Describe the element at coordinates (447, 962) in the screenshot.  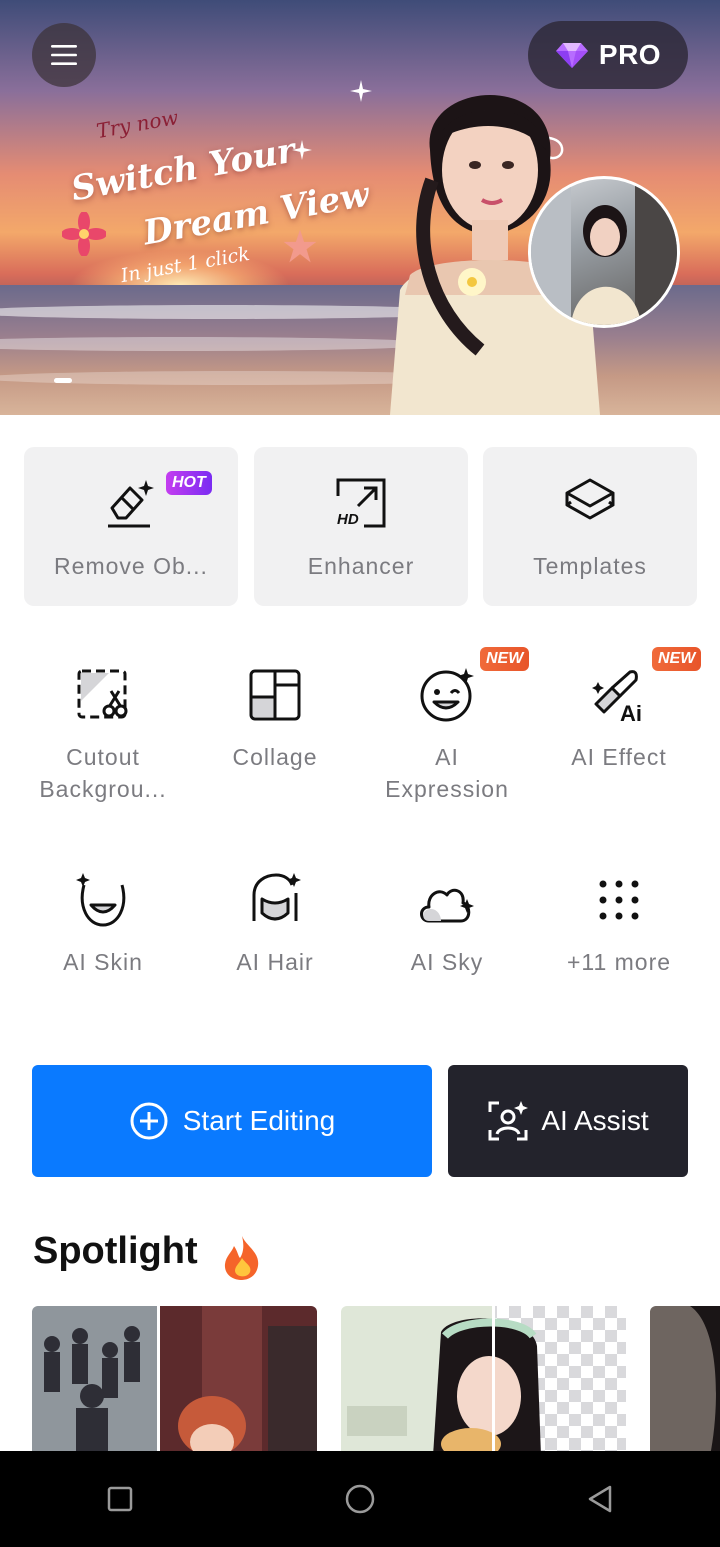
I see `ai-sky-label: AI Sky` at that location.